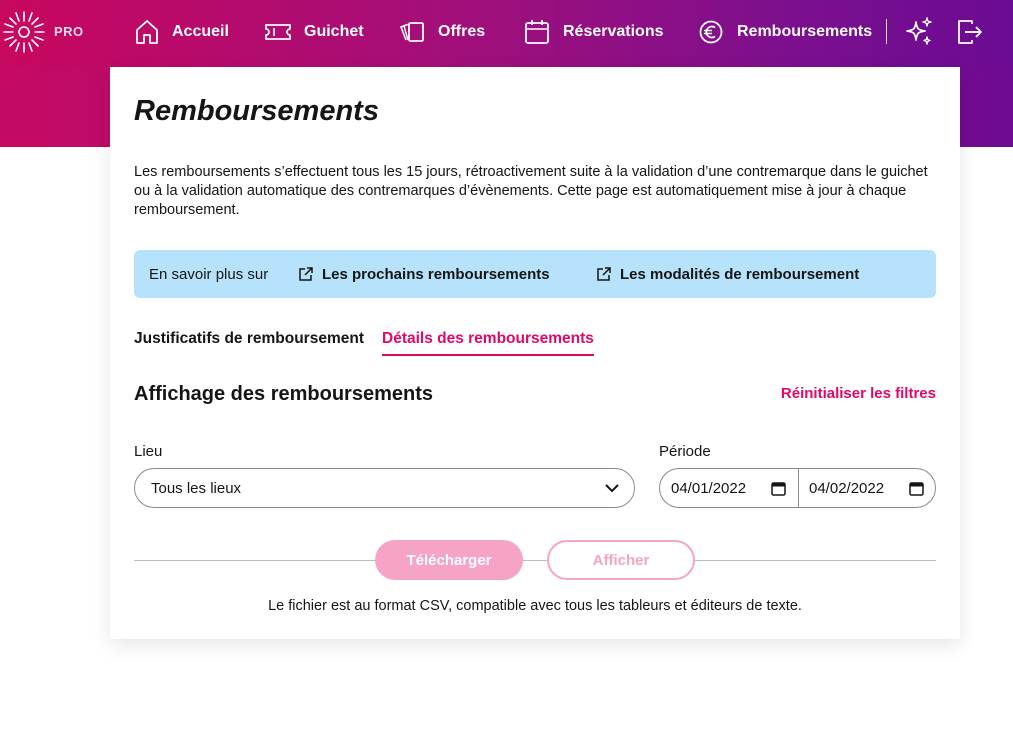 The width and height of the screenshot is (1013, 749). I want to click on sparkles-icon, so click(919, 32).